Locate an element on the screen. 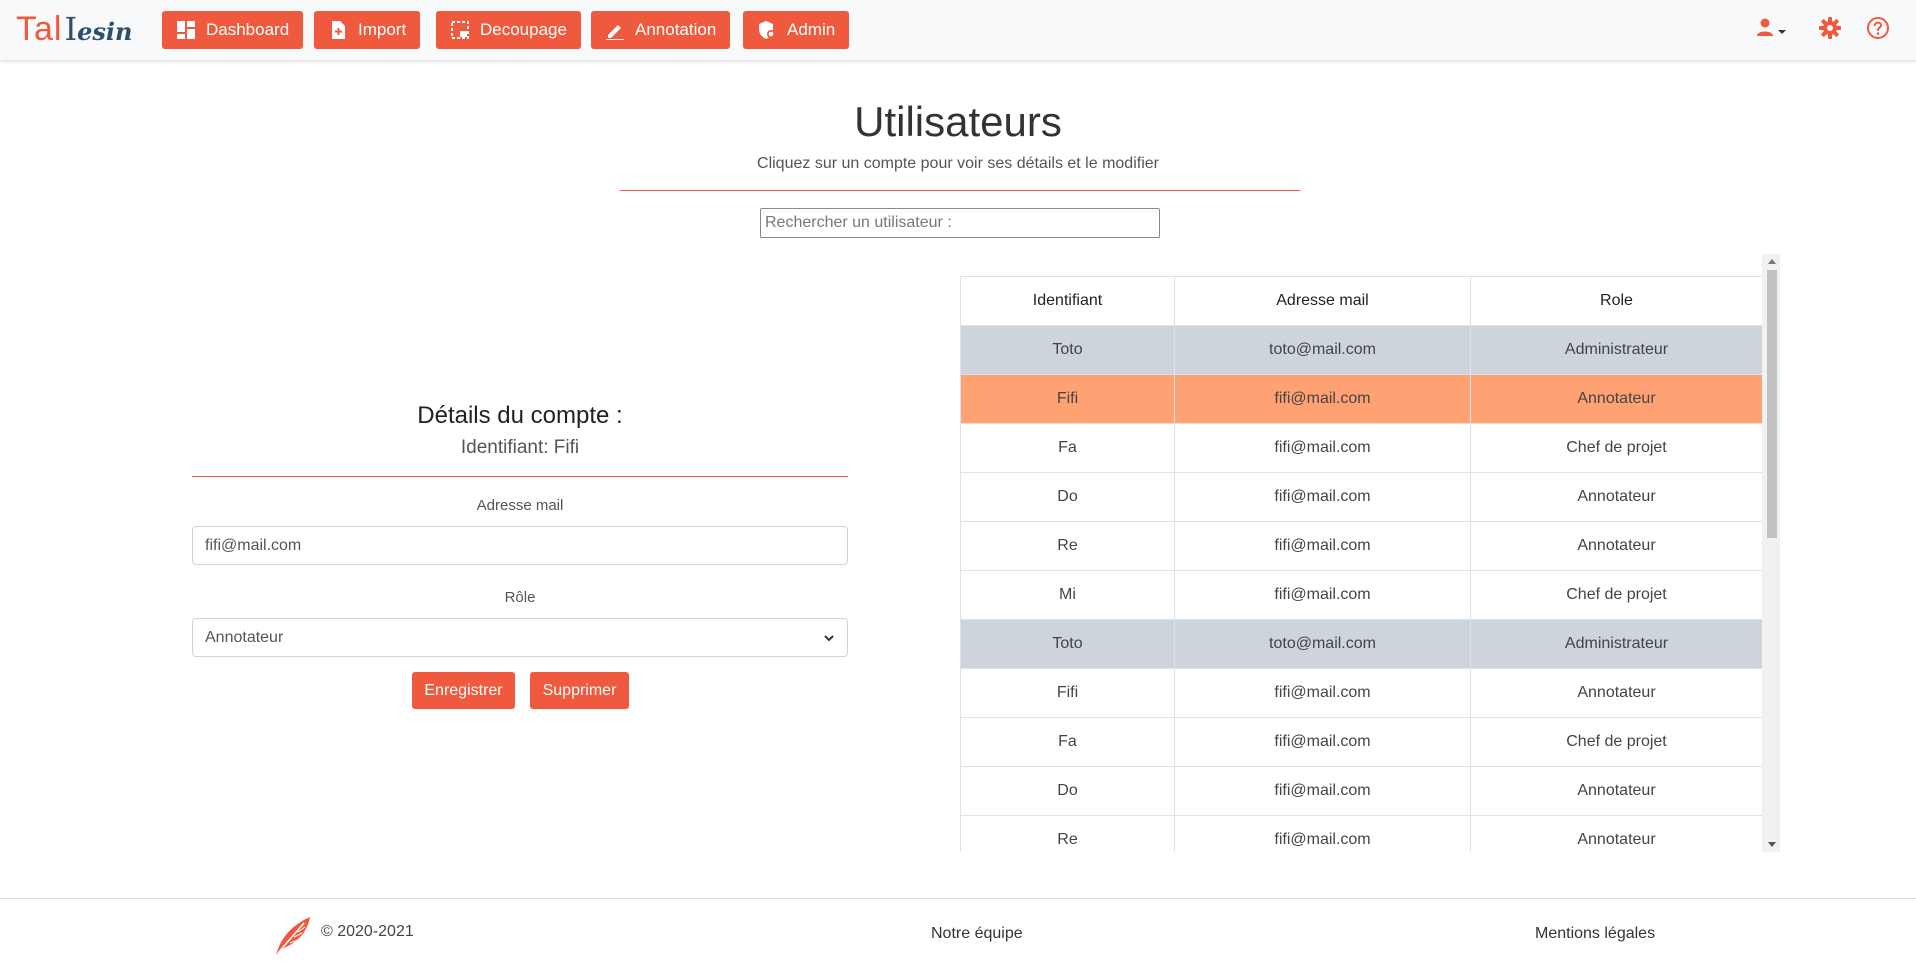 This screenshot has height=967, width=1916. team-link: Notre équipe is located at coordinates (977, 934).